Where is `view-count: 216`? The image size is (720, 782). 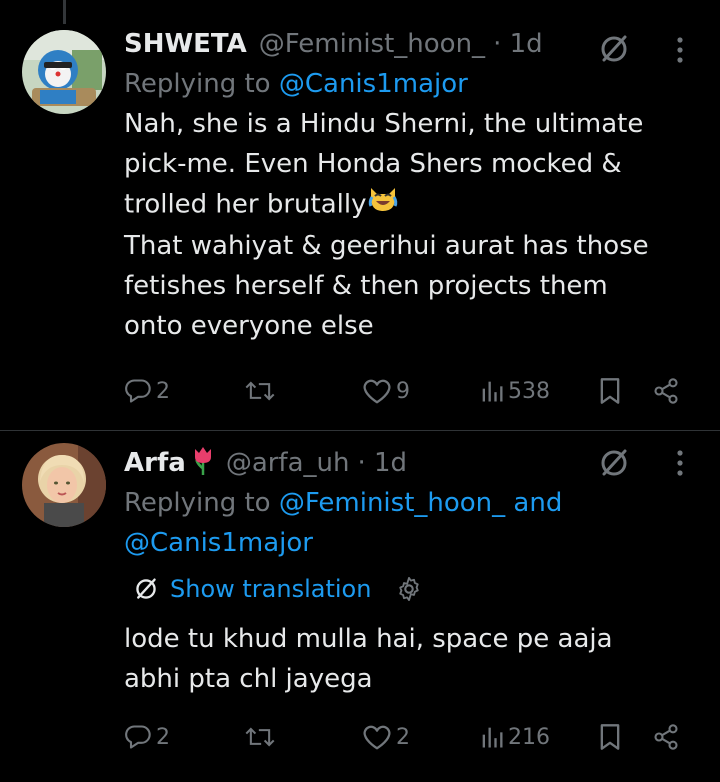 view-count: 216 is located at coordinates (529, 737).